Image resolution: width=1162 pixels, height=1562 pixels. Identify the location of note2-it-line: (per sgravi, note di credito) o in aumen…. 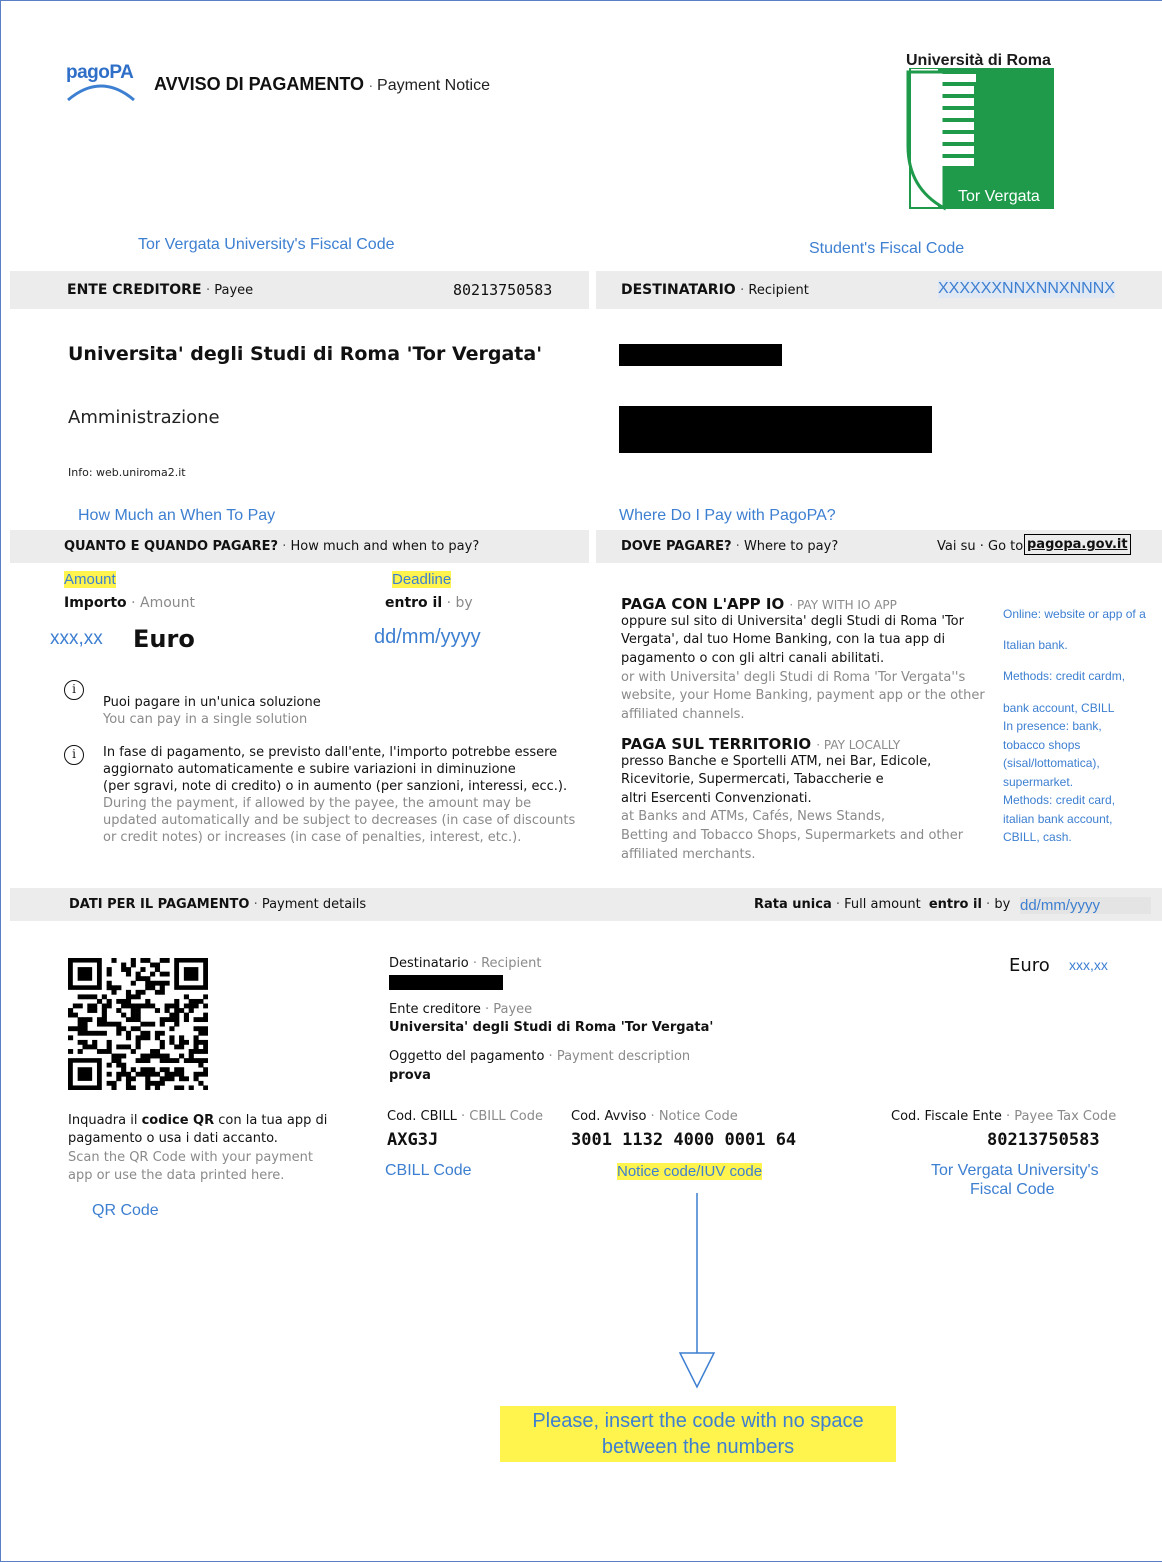
(335, 786).